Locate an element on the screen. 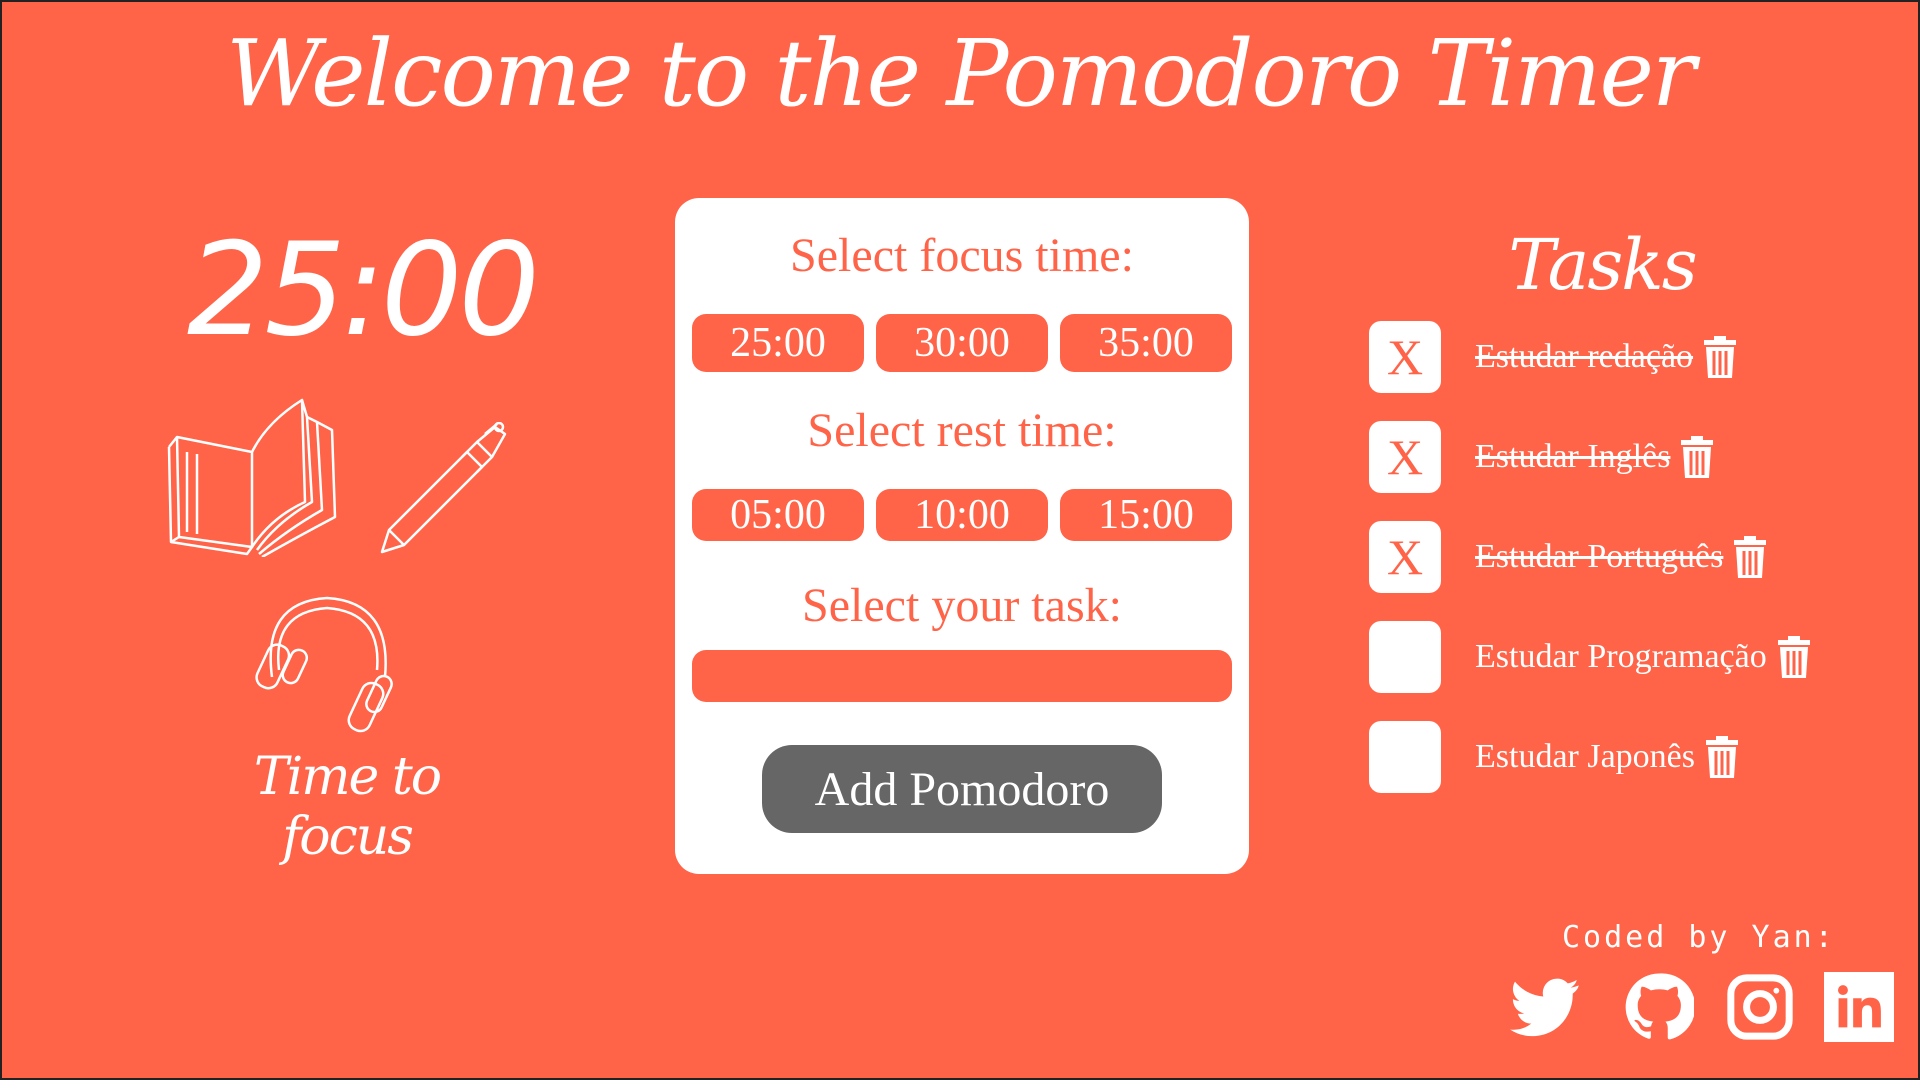  task-label: Estudar Português is located at coordinates (1599, 556).